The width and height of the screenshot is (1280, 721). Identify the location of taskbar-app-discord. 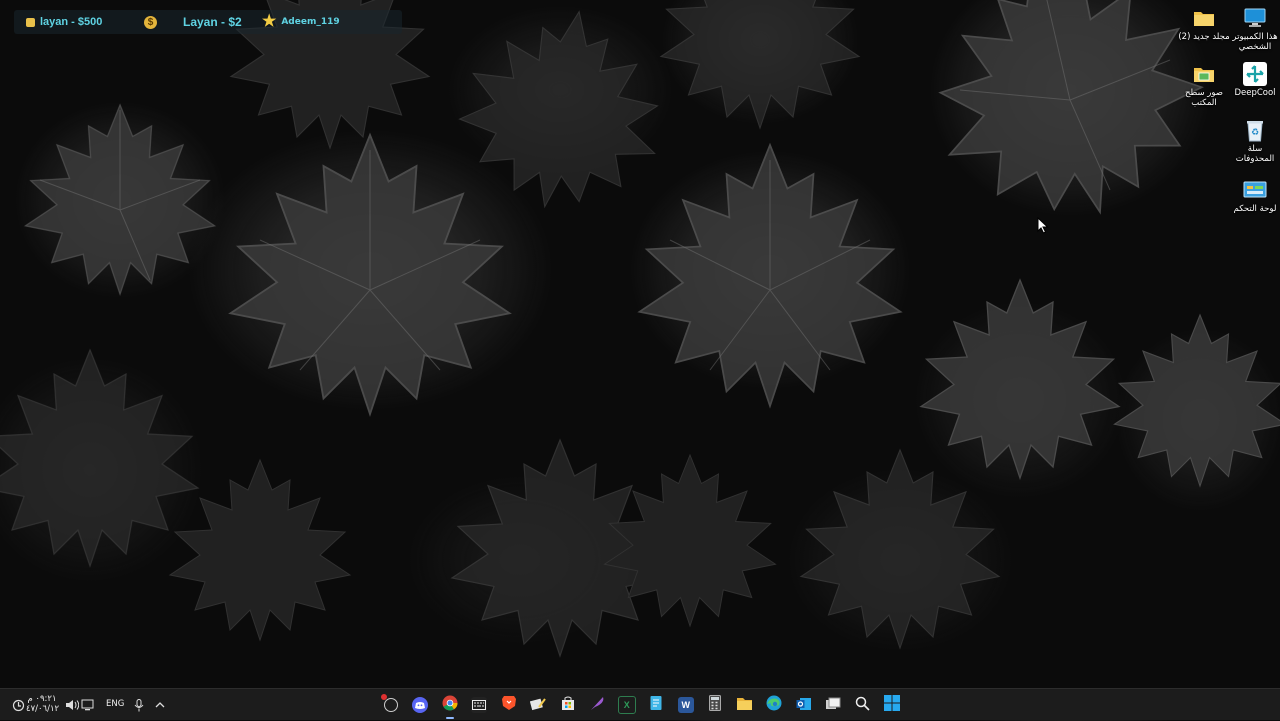
(421, 705).